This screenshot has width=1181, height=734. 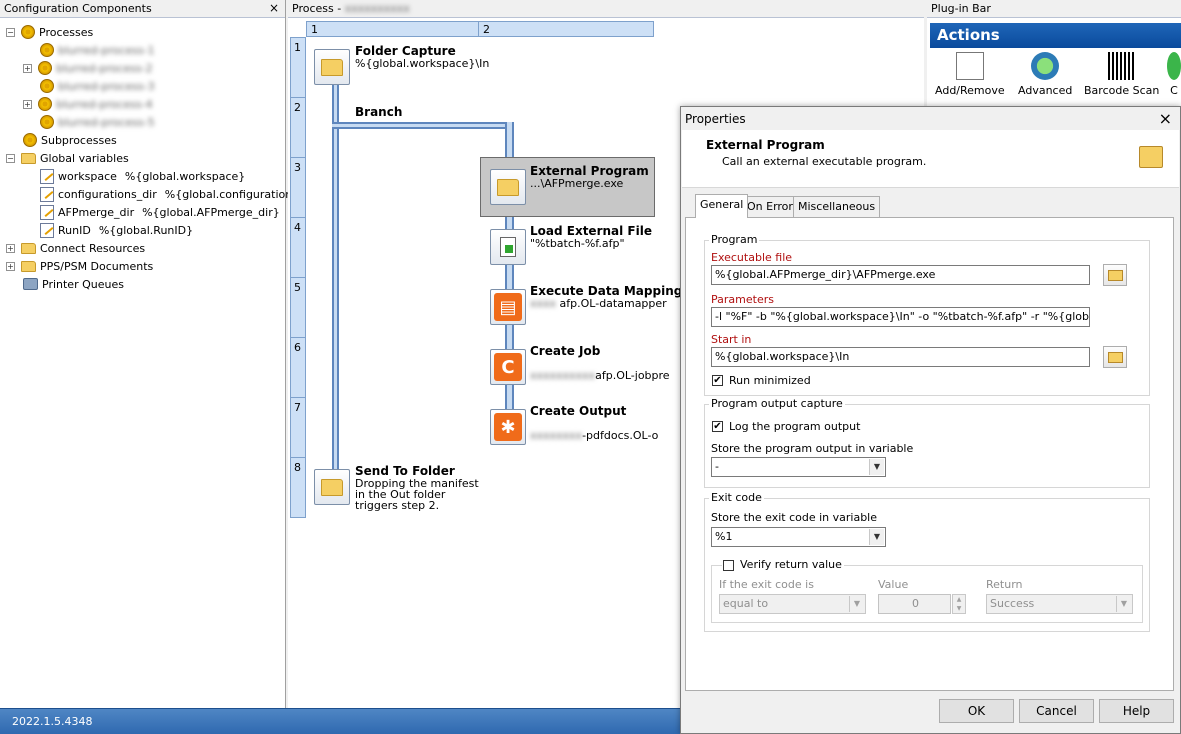 What do you see at coordinates (798, 537) in the screenshot?
I see `store-exit-select: %1 ▼` at bounding box center [798, 537].